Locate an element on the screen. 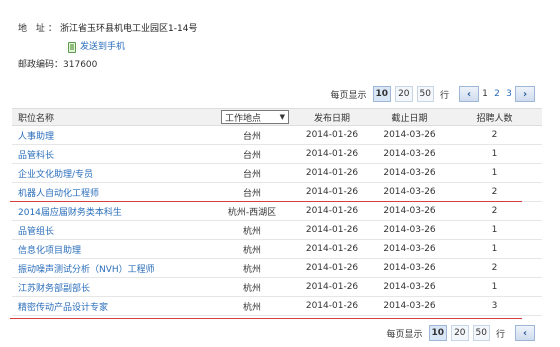  job-title-link: 振动噪声测试分析（NVH）工程师 is located at coordinates (86, 270).